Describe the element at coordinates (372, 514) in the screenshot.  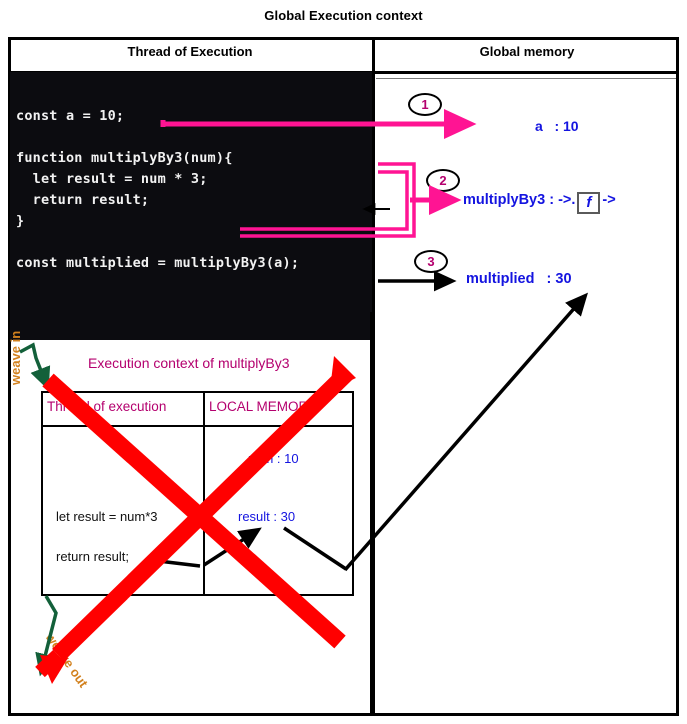
I see `callstack-vertical-line` at that location.